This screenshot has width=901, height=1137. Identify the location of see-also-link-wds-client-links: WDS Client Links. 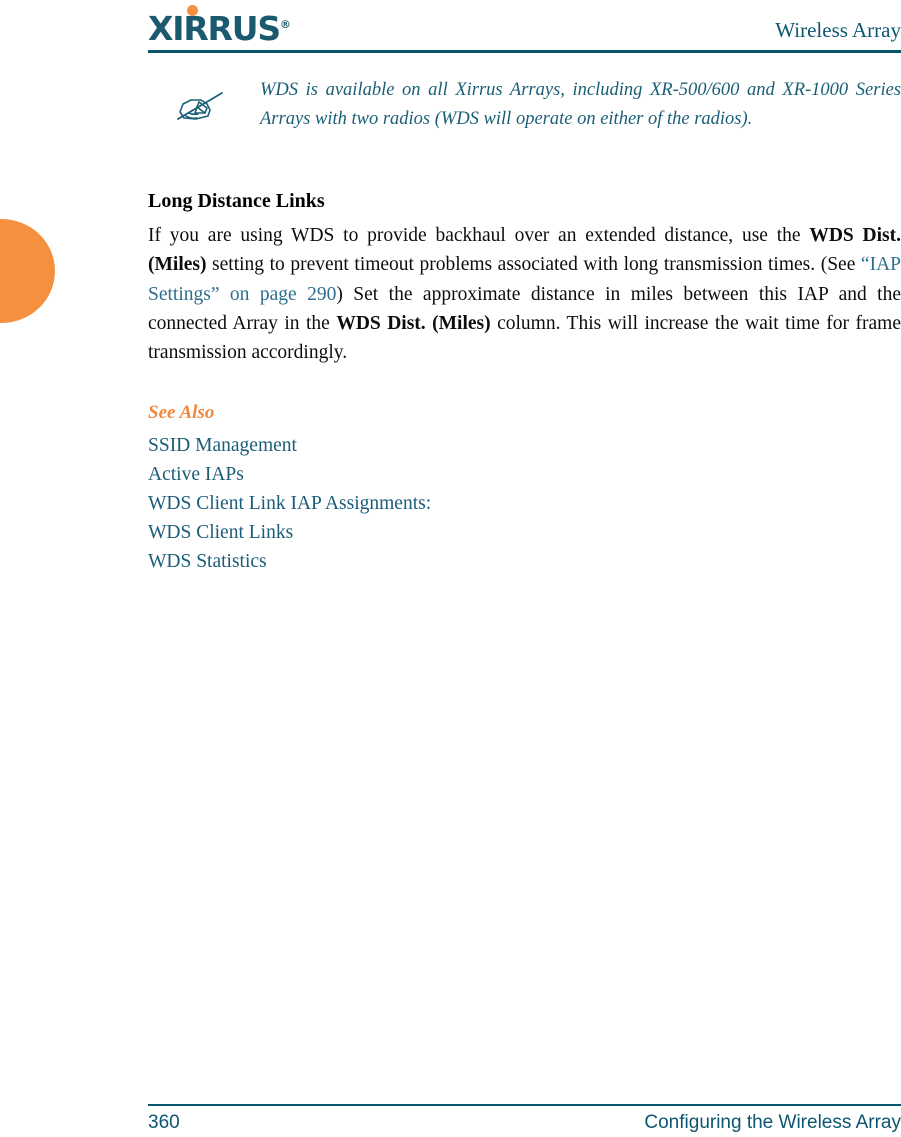
(524, 532).